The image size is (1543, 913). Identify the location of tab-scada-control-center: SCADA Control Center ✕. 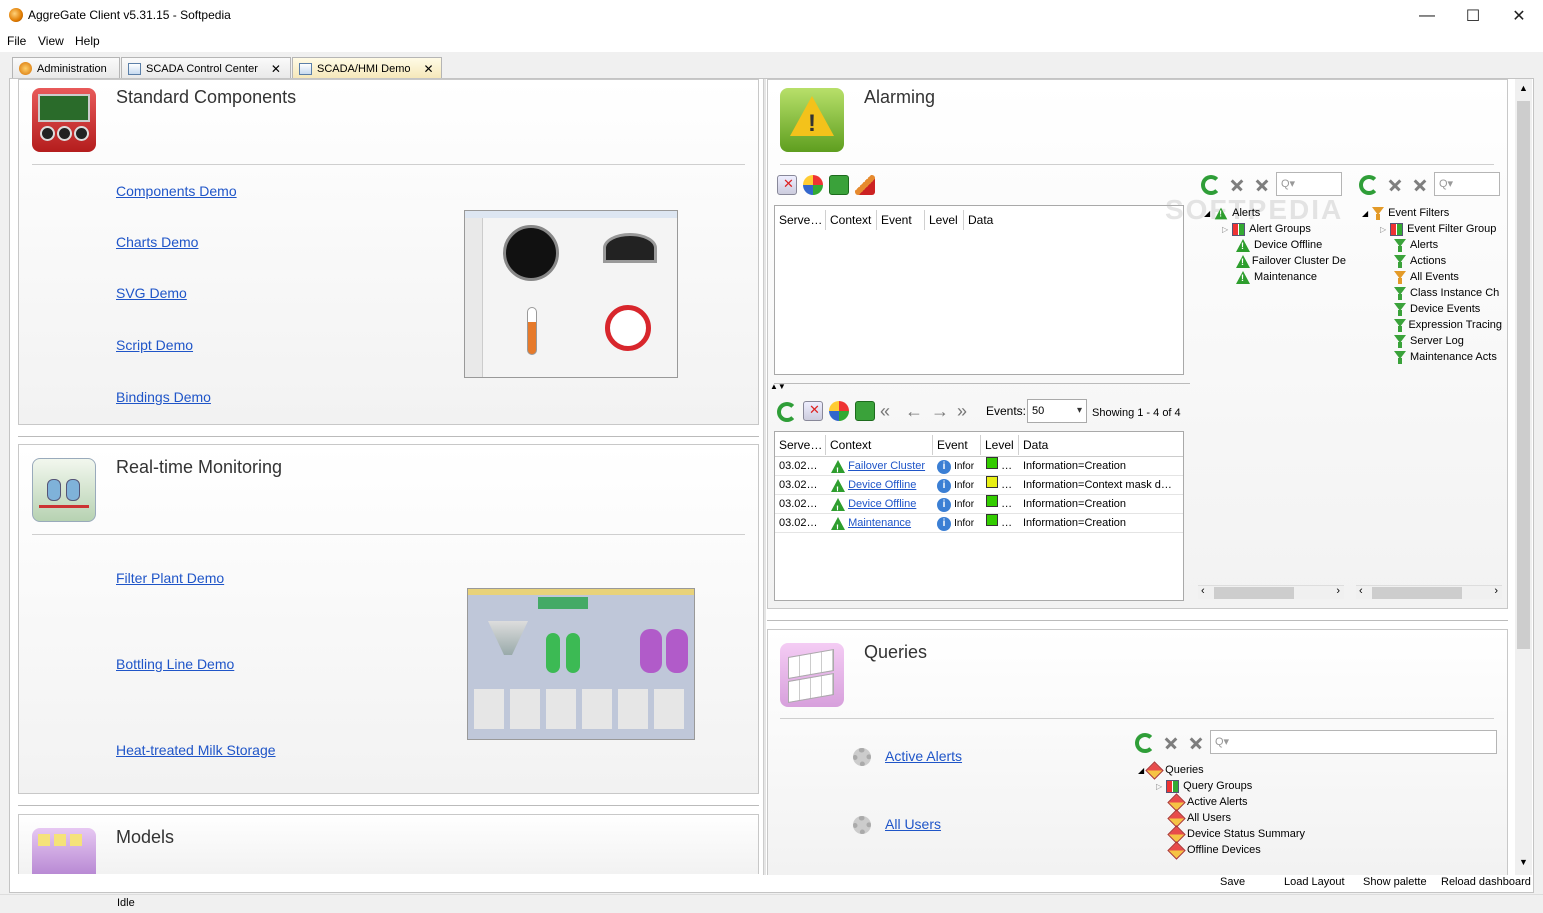
(206, 68).